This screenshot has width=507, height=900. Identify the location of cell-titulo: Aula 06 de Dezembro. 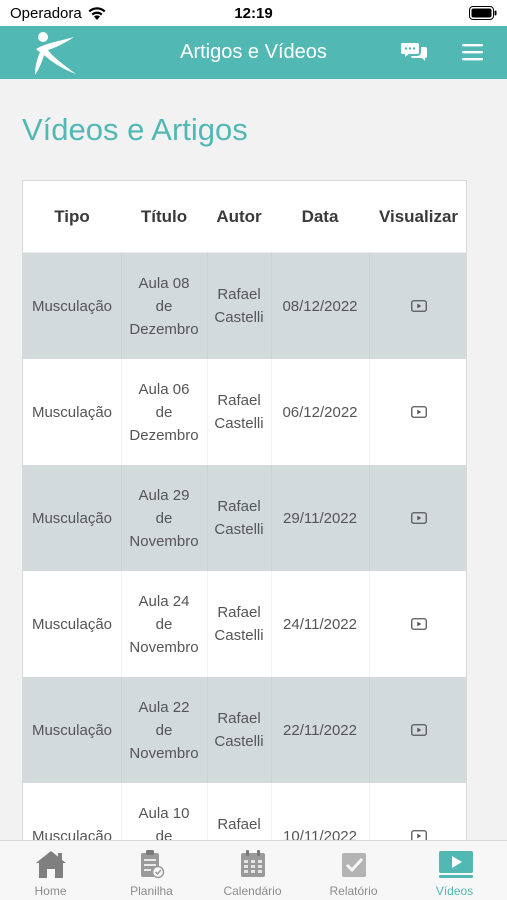
(164, 412).